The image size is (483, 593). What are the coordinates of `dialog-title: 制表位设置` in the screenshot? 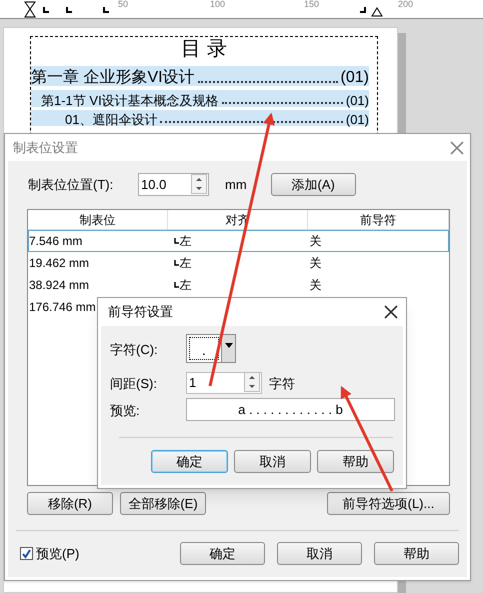 It's located at (46, 147).